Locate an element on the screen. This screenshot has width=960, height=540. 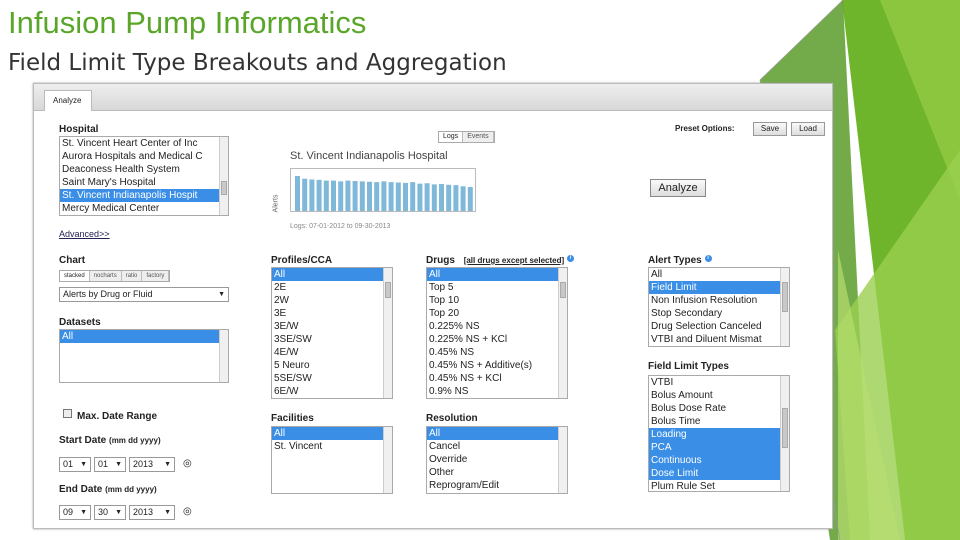
list-item: Bolus Dose Rate is located at coordinates (719, 408).